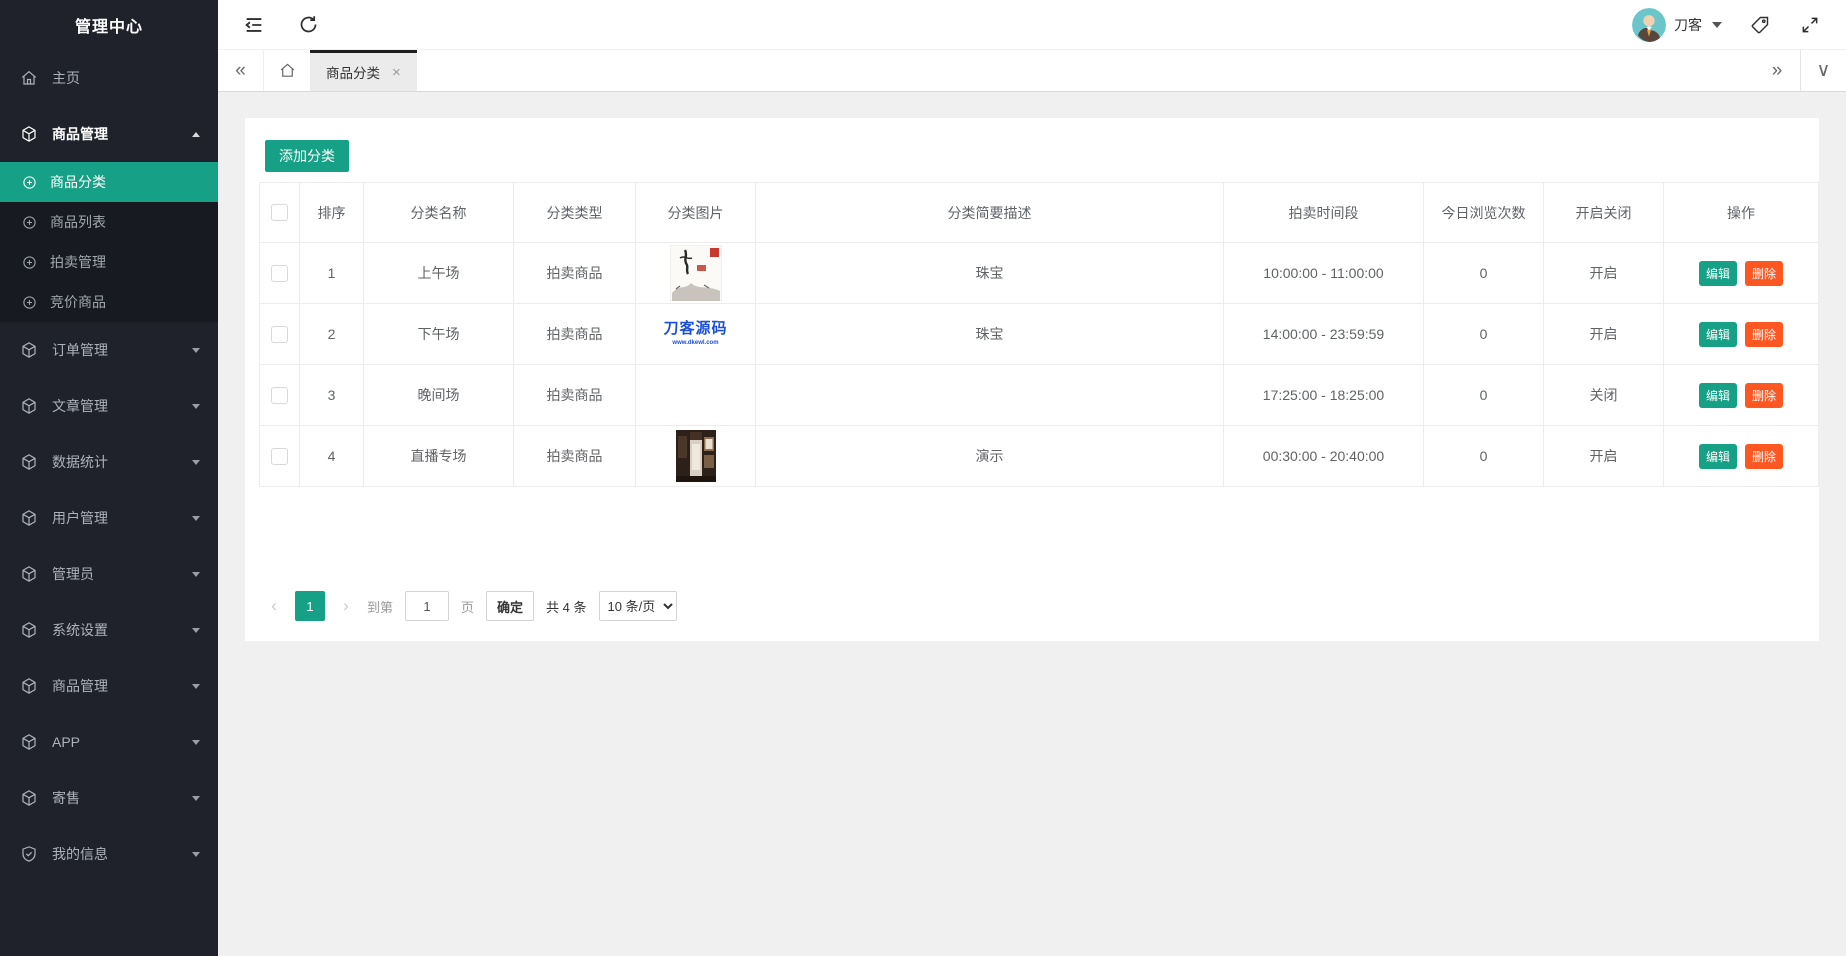 This screenshot has width=1846, height=956. Describe the element at coordinates (109, 742) in the screenshot. I see `sidebar-group-app: APP` at that location.